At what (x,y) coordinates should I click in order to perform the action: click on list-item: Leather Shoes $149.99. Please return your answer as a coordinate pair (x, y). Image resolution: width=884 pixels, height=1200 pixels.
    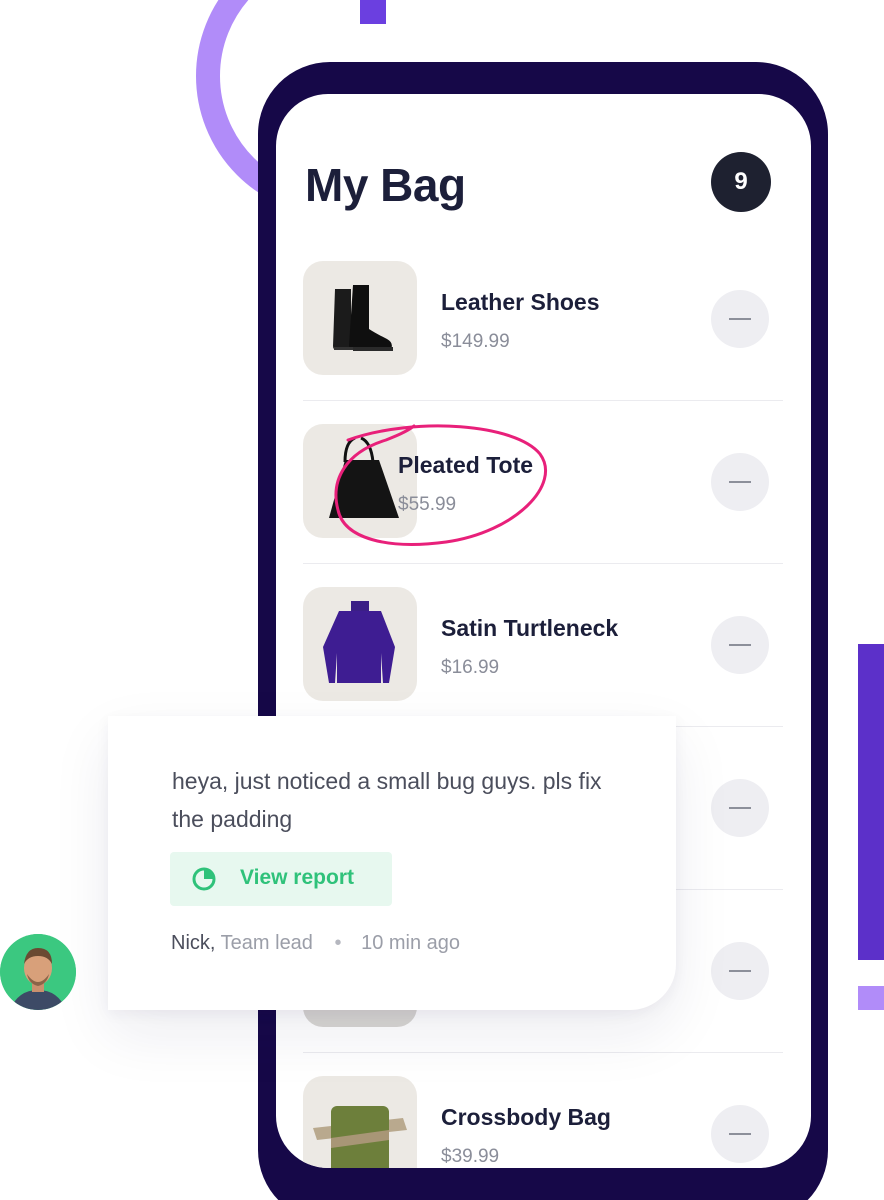
    Looking at the image, I should click on (543, 342).